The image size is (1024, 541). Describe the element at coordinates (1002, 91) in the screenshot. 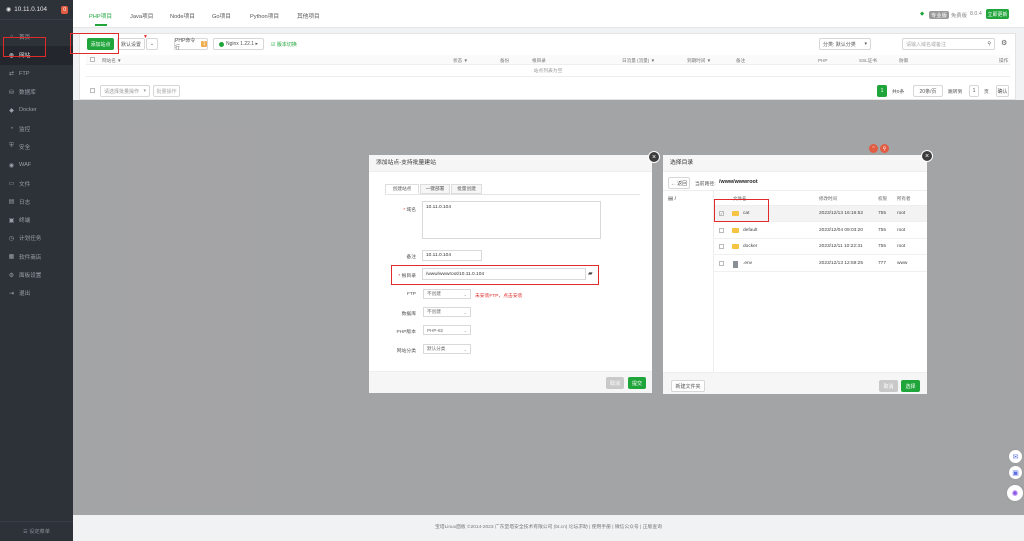

I see `pager-confirm-button: 确认` at that location.